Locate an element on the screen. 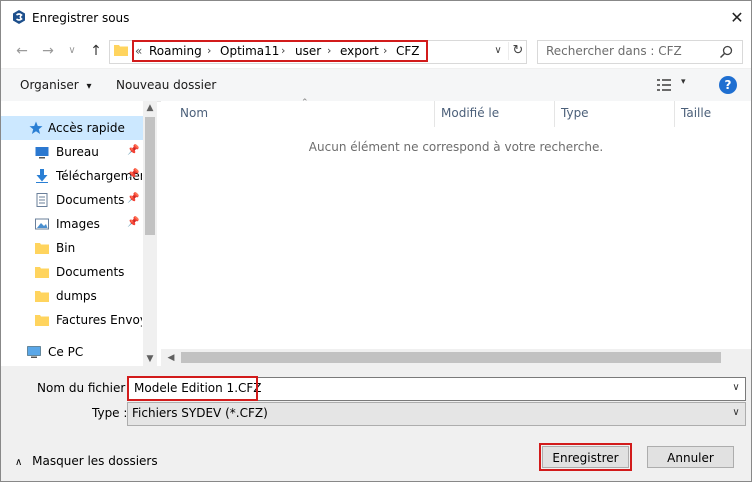 This screenshot has width=752, height=482. view-options-icon is located at coordinates (664, 85).